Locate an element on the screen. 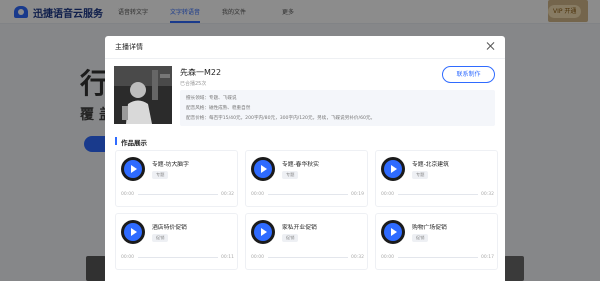  modal-divider is located at coordinates (305, 58).